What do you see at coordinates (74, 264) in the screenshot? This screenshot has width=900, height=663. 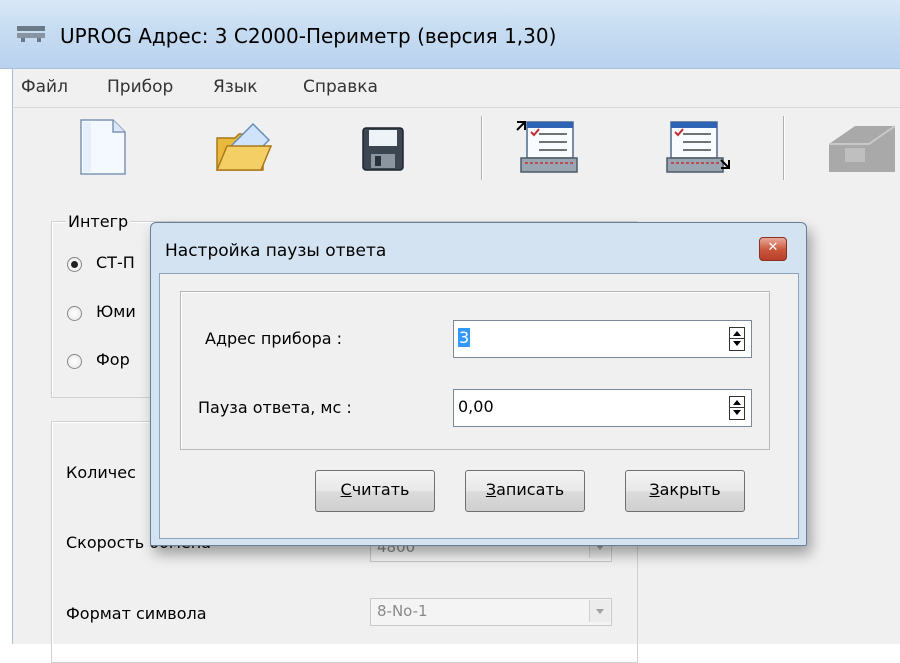 I see `radio-st-p` at bounding box center [74, 264].